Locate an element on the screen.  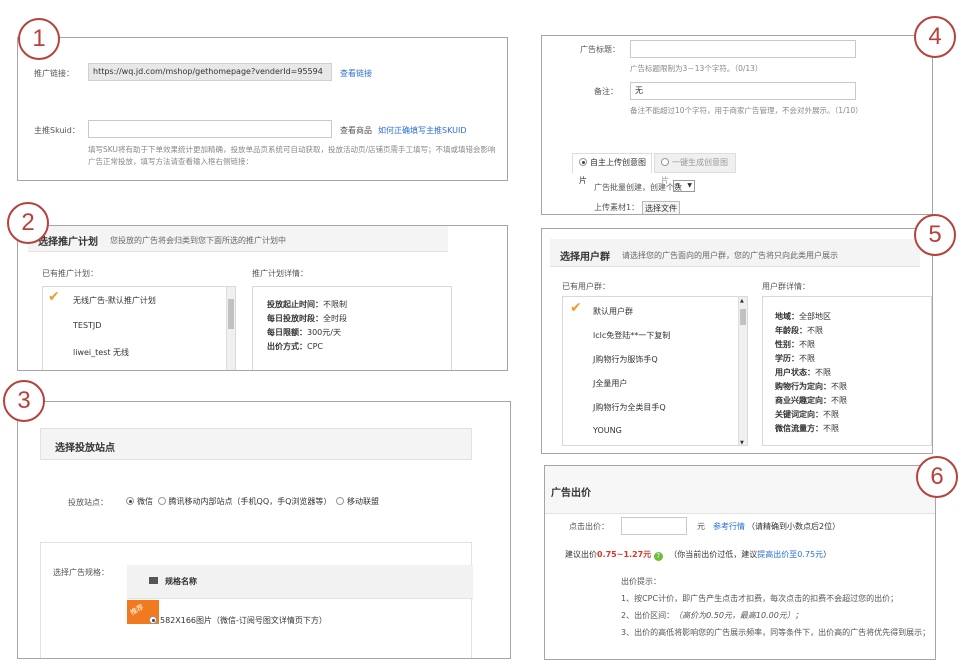
tab-generate: 一键生成创意图片 is located at coordinates (695, 169).